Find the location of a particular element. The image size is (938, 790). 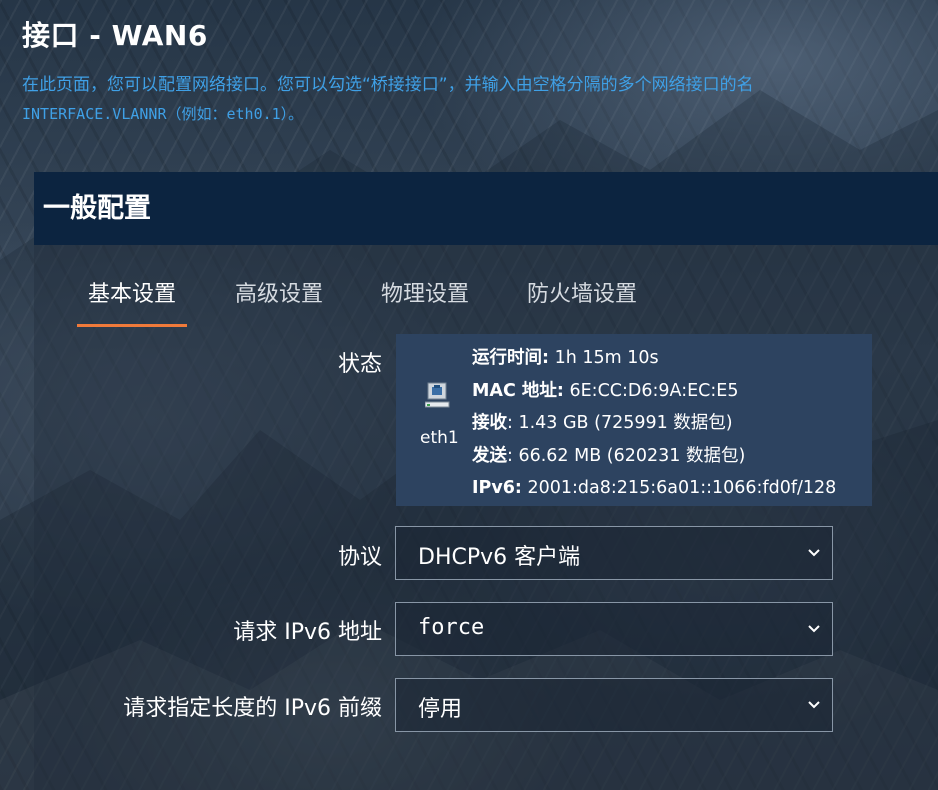

tx-row: 发送: 66.62 MB (620231 数据包) is located at coordinates (654, 456).